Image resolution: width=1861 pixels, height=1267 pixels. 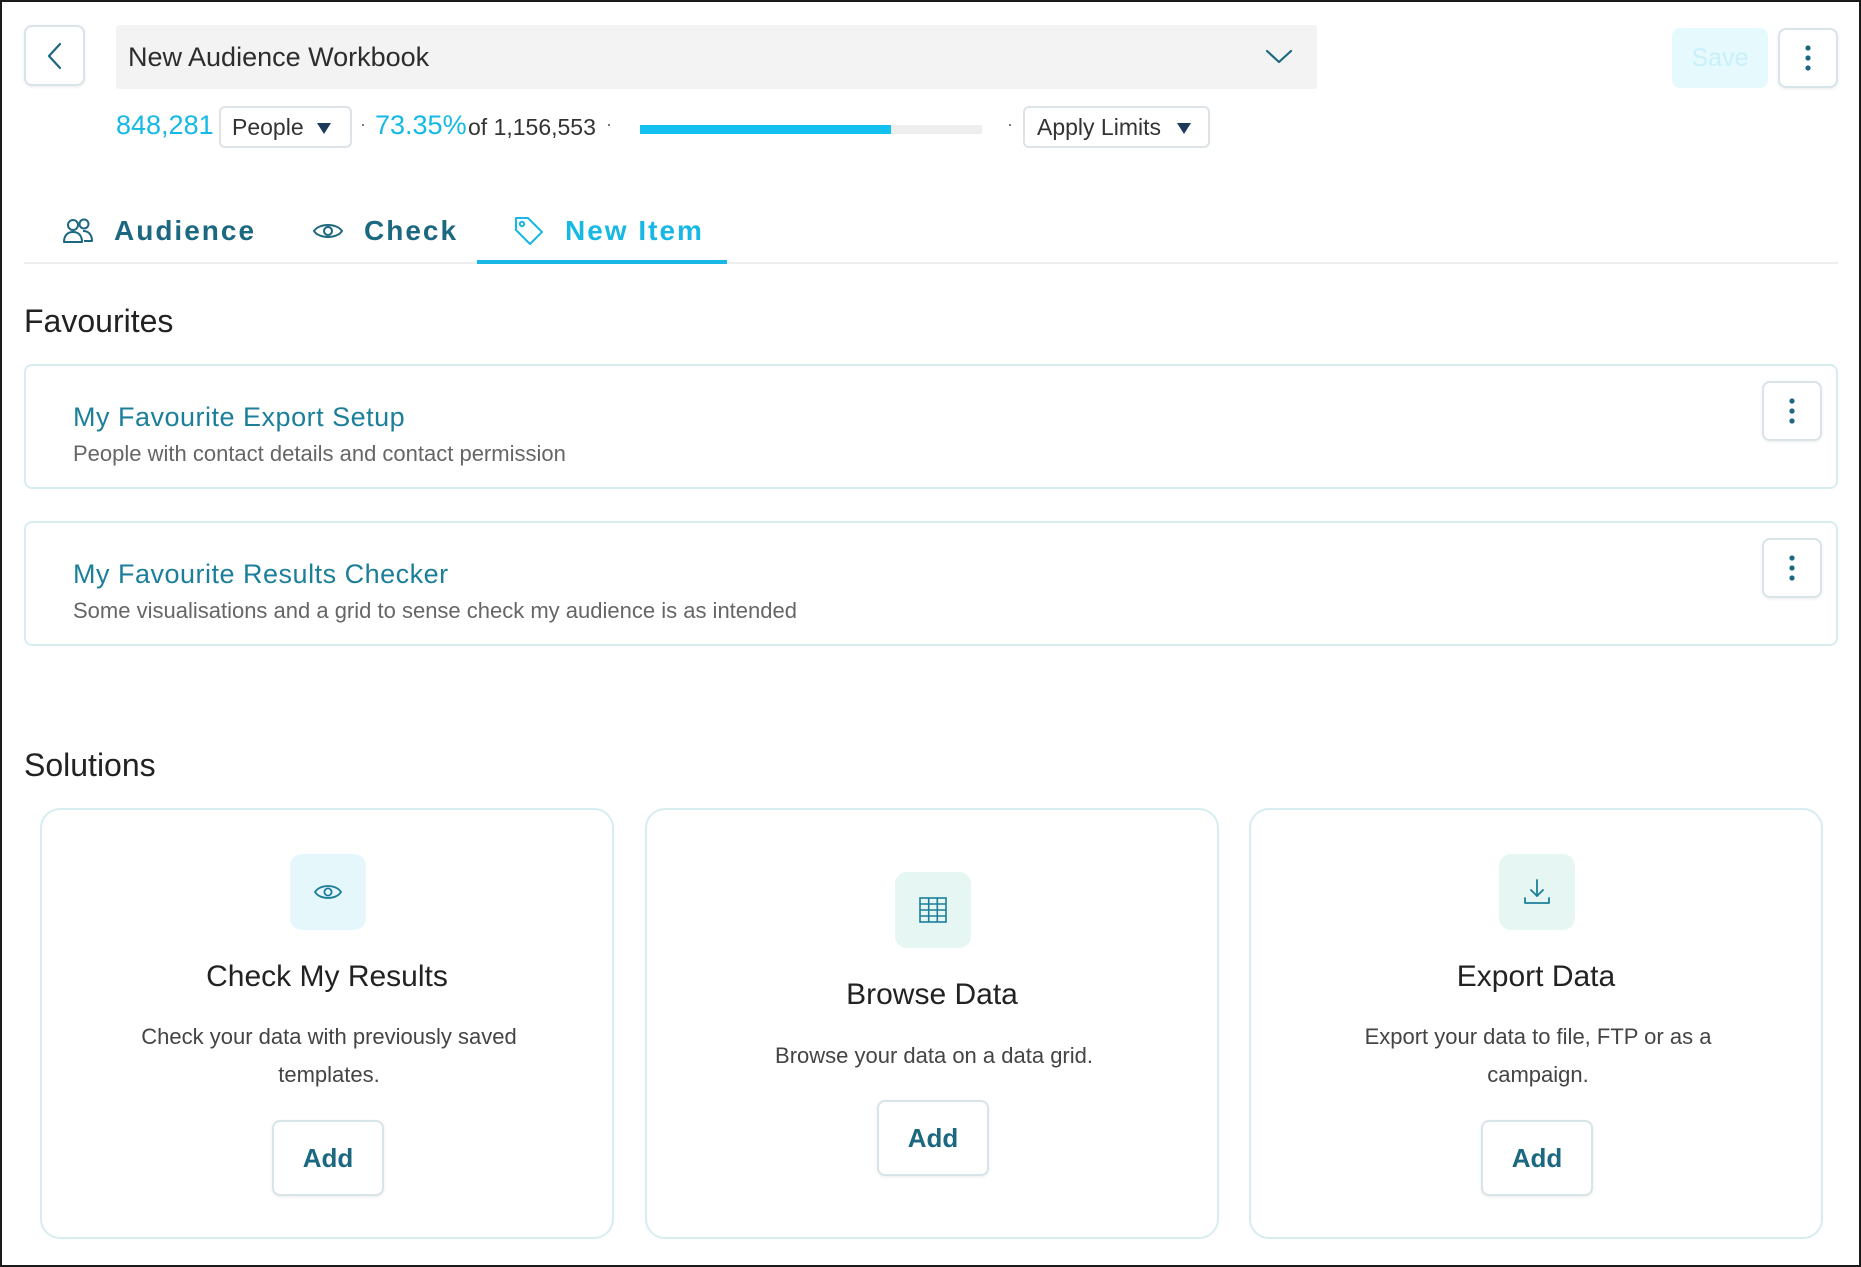 I want to click on solution-title: Check My Results, so click(x=327, y=976).